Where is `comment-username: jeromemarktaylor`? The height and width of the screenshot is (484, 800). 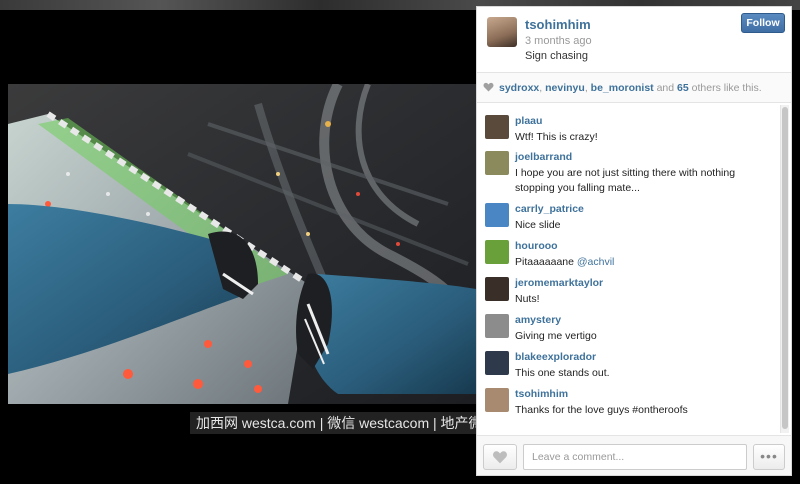
comment-username: jeromemarktaylor is located at coordinates (559, 283).